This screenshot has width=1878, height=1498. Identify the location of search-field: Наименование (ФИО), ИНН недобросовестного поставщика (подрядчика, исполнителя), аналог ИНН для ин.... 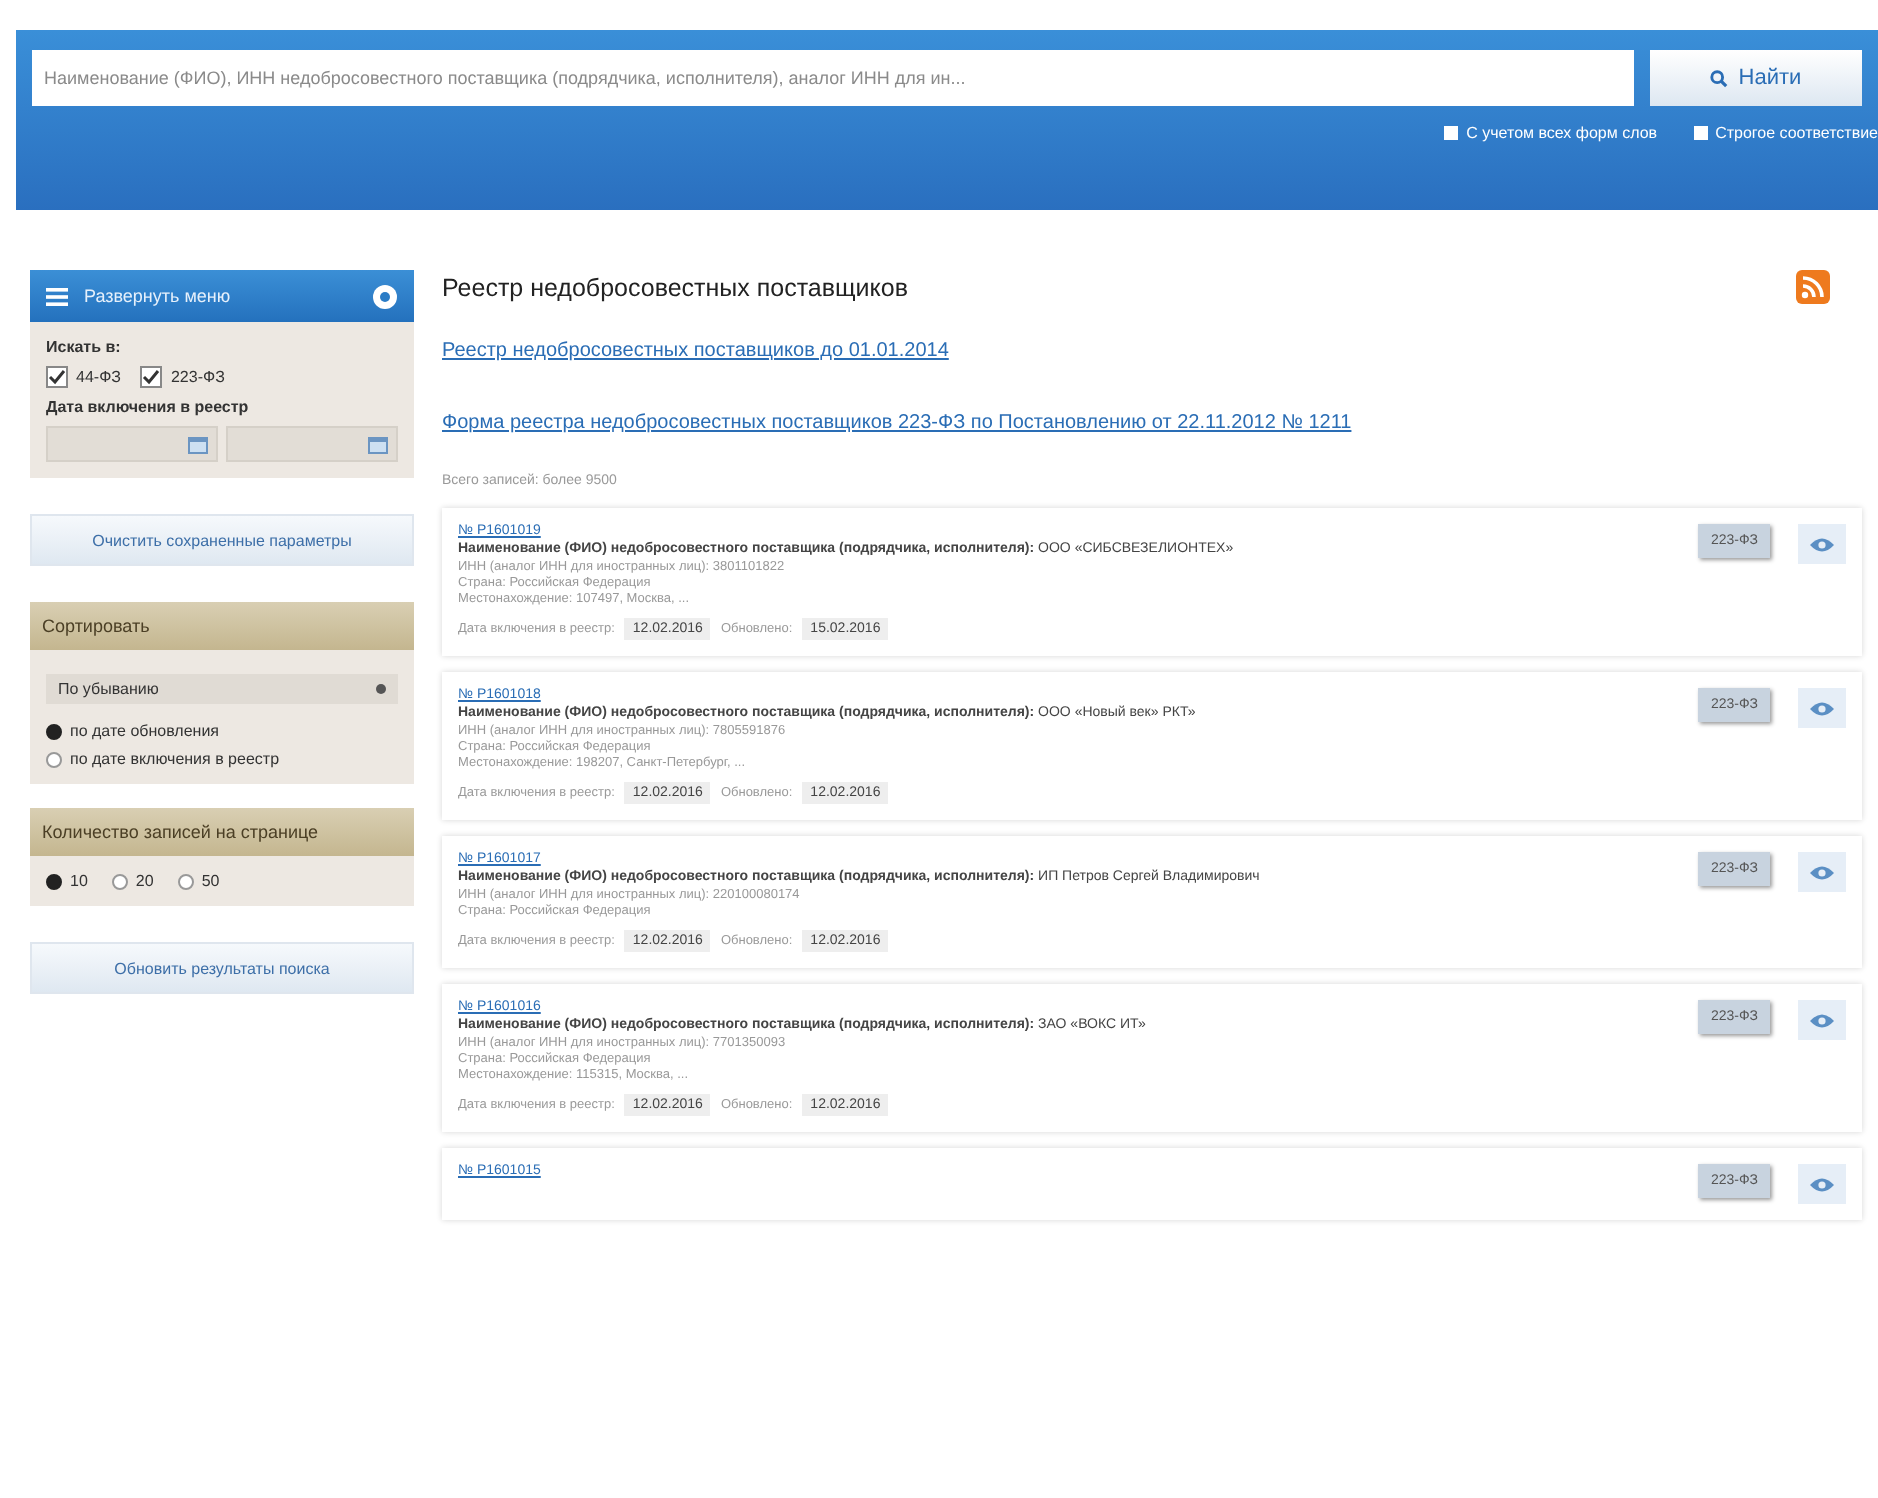
(833, 78).